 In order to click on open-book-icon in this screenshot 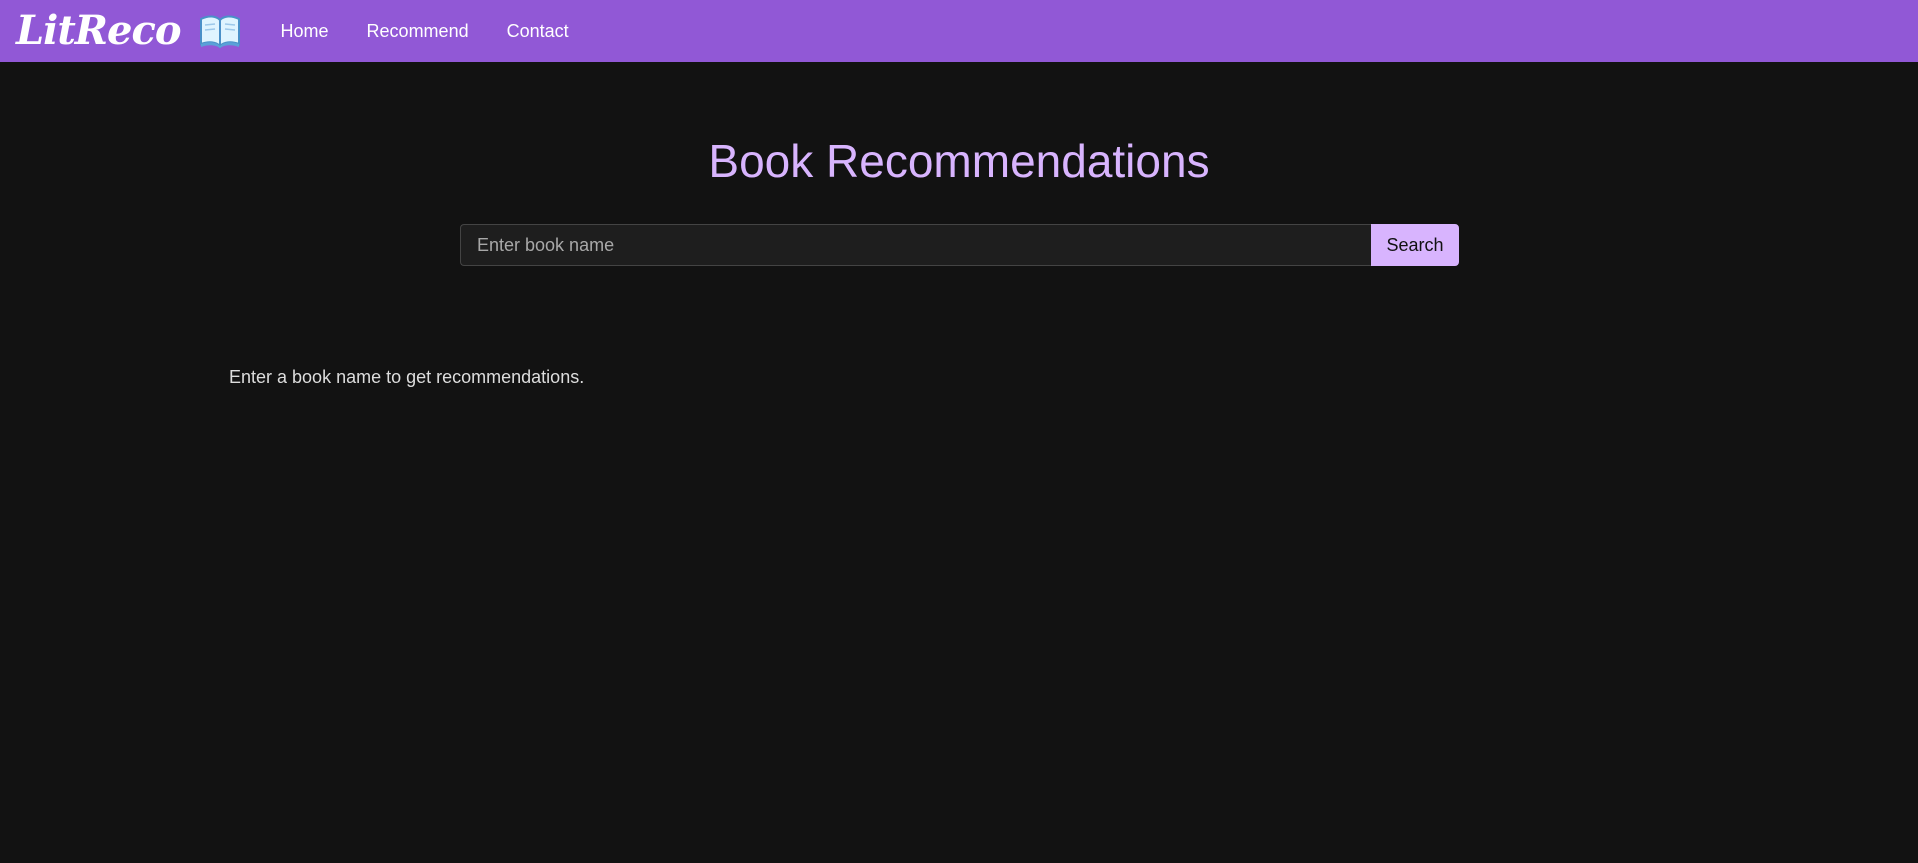, I will do `click(219, 32)`.